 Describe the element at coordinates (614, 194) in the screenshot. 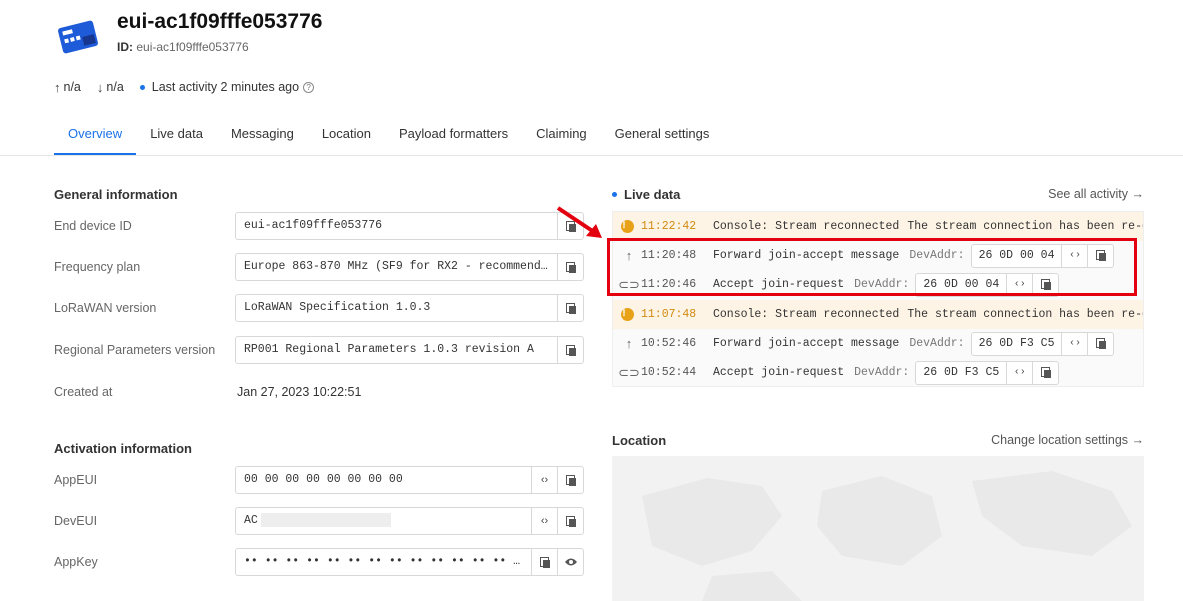

I see `live-dot-icon` at that location.